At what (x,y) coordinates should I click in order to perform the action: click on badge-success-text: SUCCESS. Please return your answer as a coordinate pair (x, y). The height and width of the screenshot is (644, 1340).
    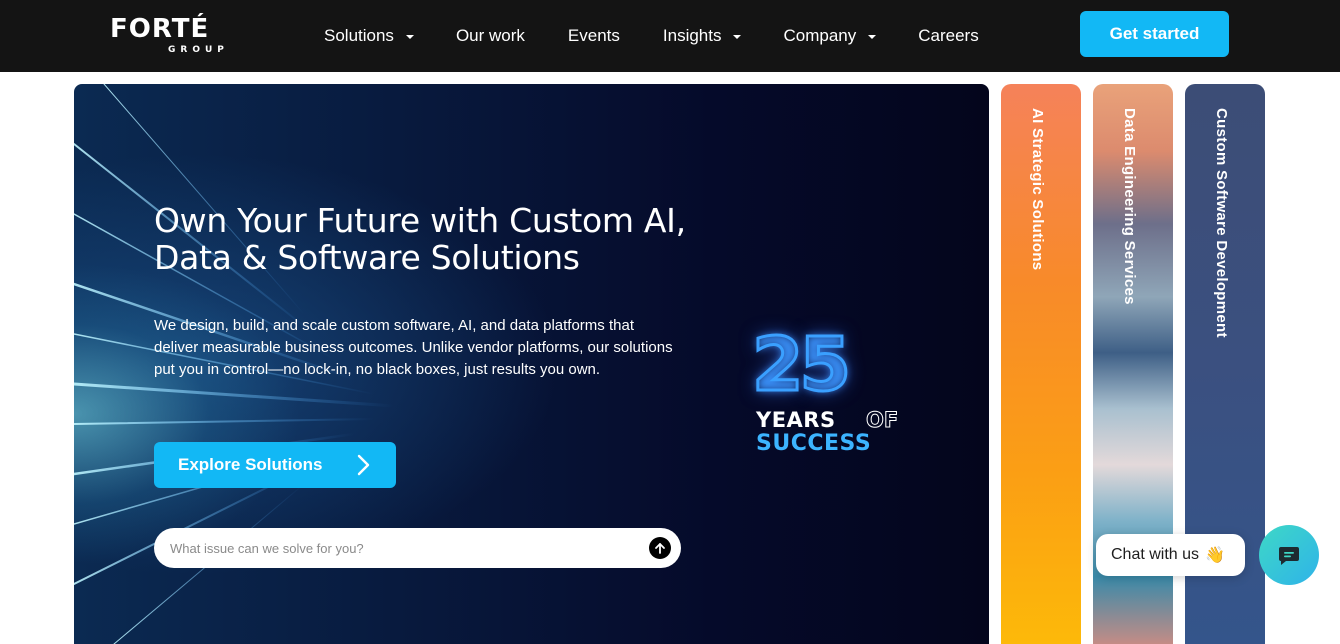
    Looking at the image, I should click on (814, 443).